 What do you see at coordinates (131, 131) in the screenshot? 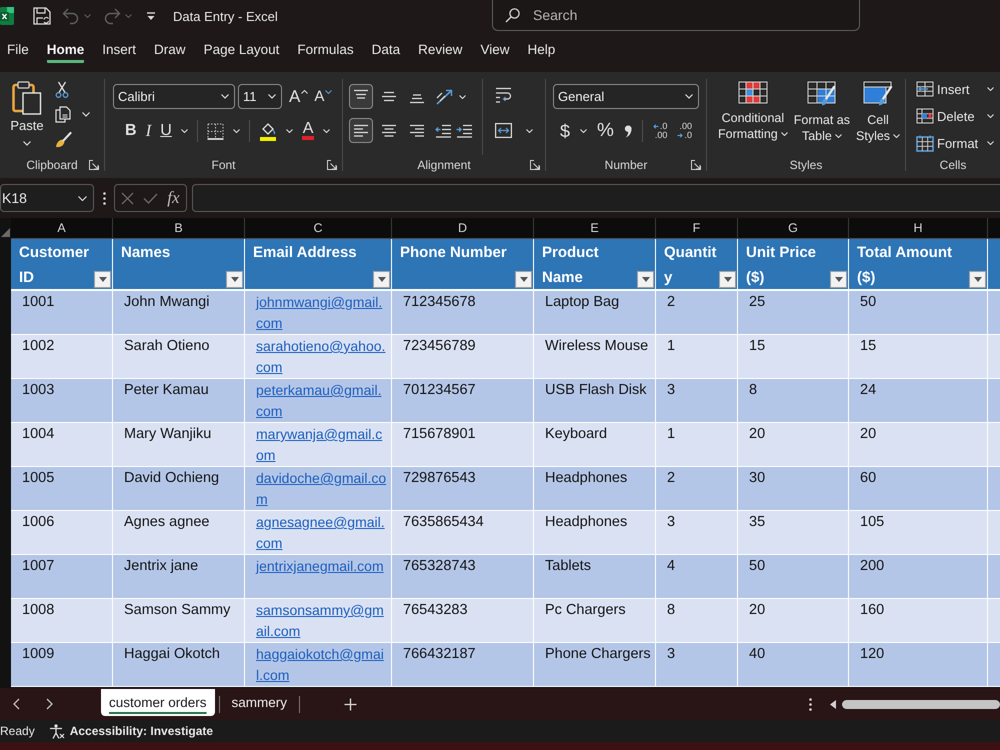
I see `bold-button: B` at bounding box center [131, 131].